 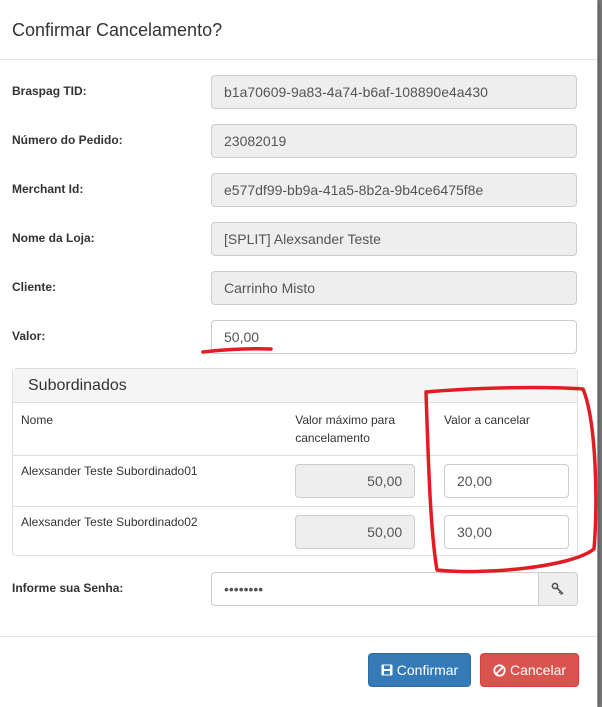 What do you see at coordinates (499, 670) in the screenshot?
I see `cancel-circle-icon` at bounding box center [499, 670].